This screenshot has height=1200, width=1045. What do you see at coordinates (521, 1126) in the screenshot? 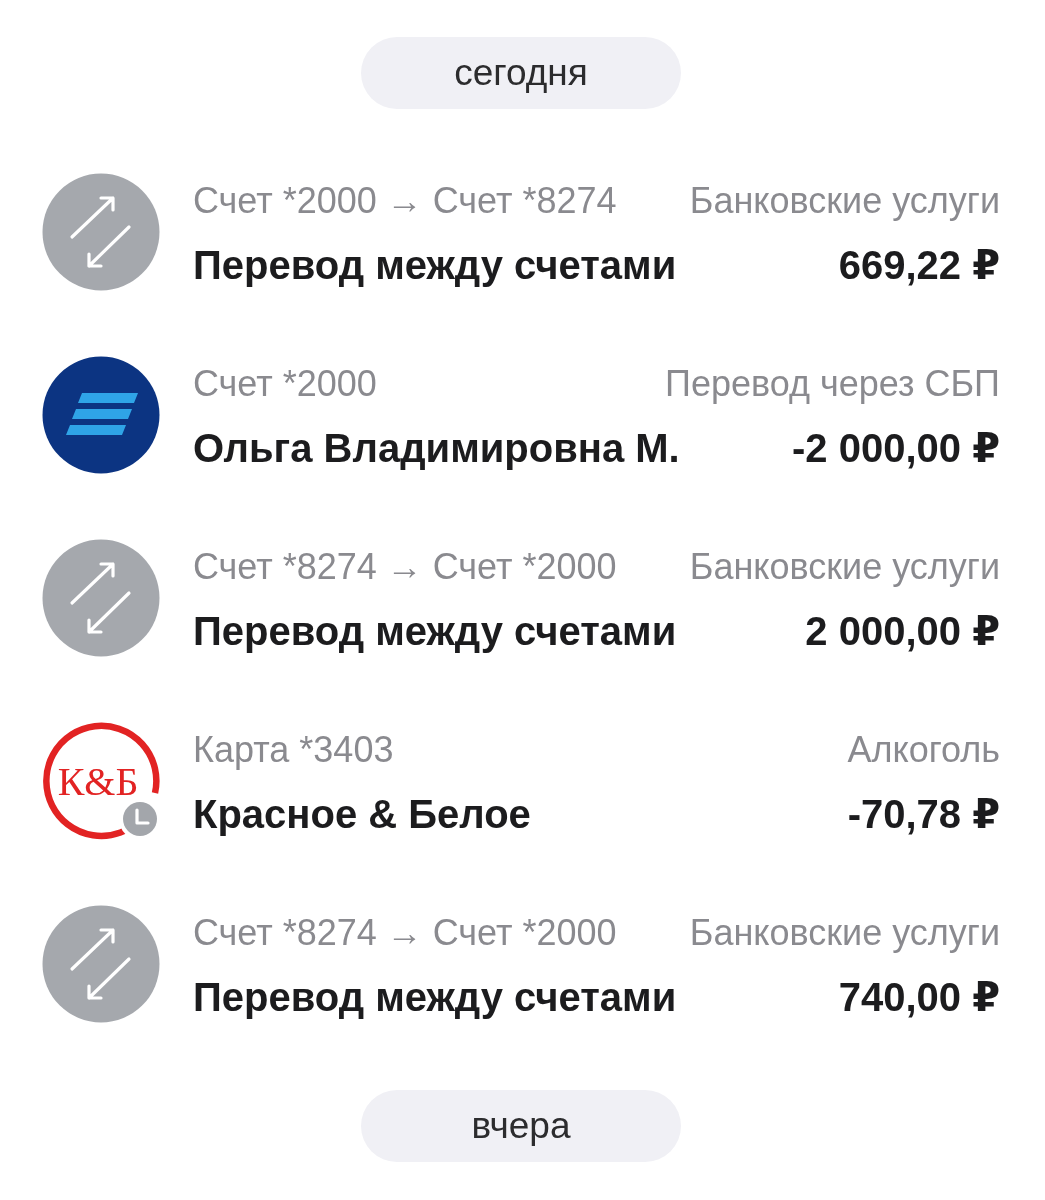
I see `date-header: вчера` at bounding box center [521, 1126].